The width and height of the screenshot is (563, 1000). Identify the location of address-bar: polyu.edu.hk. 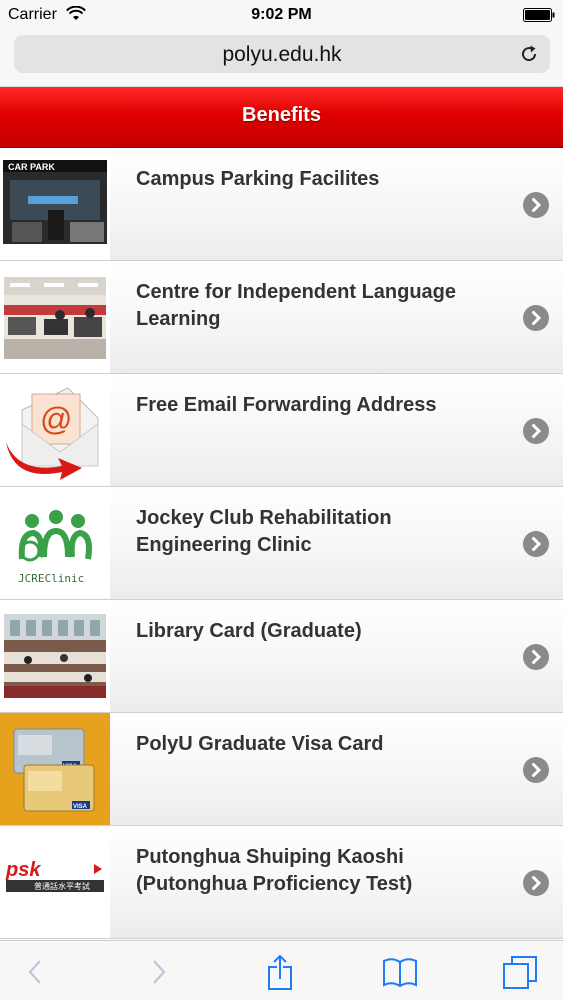
(282, 54).